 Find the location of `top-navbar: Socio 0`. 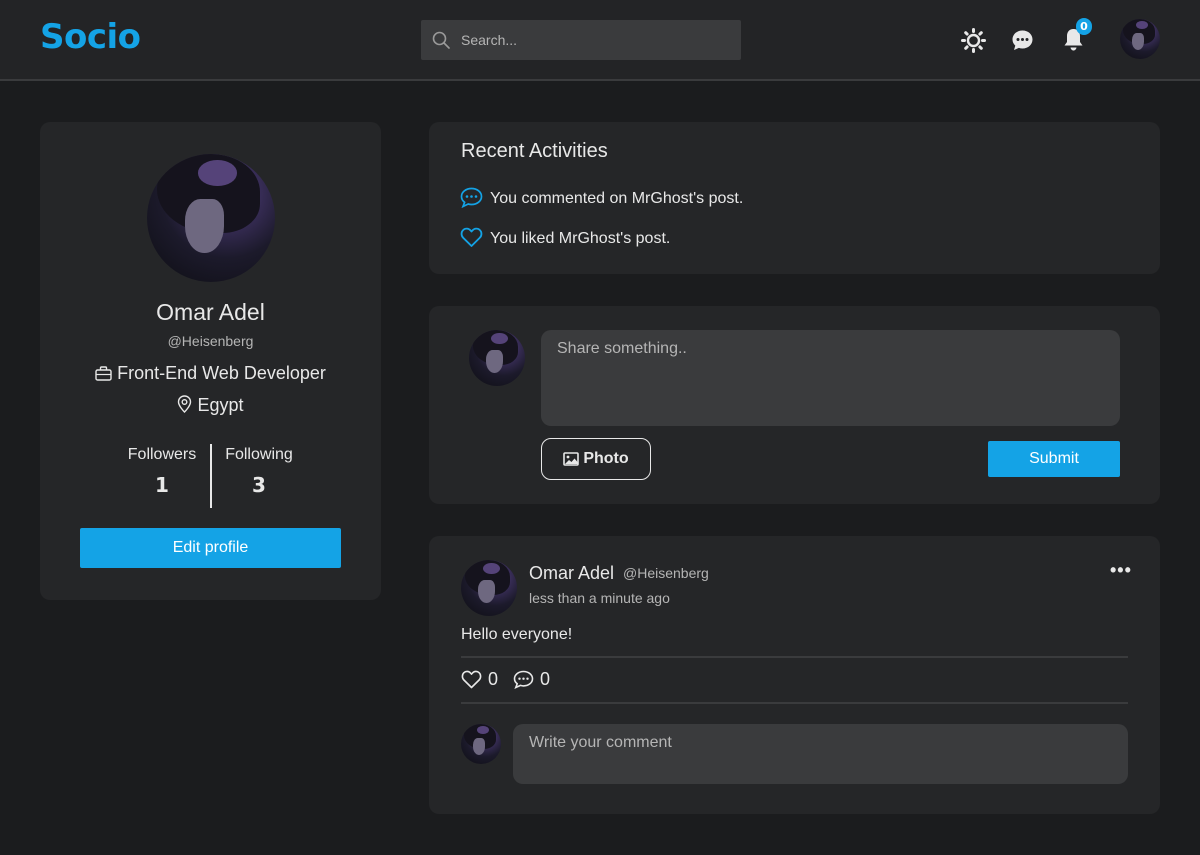

top-navbar: Socio 0 is located at coordinates (600, 40).